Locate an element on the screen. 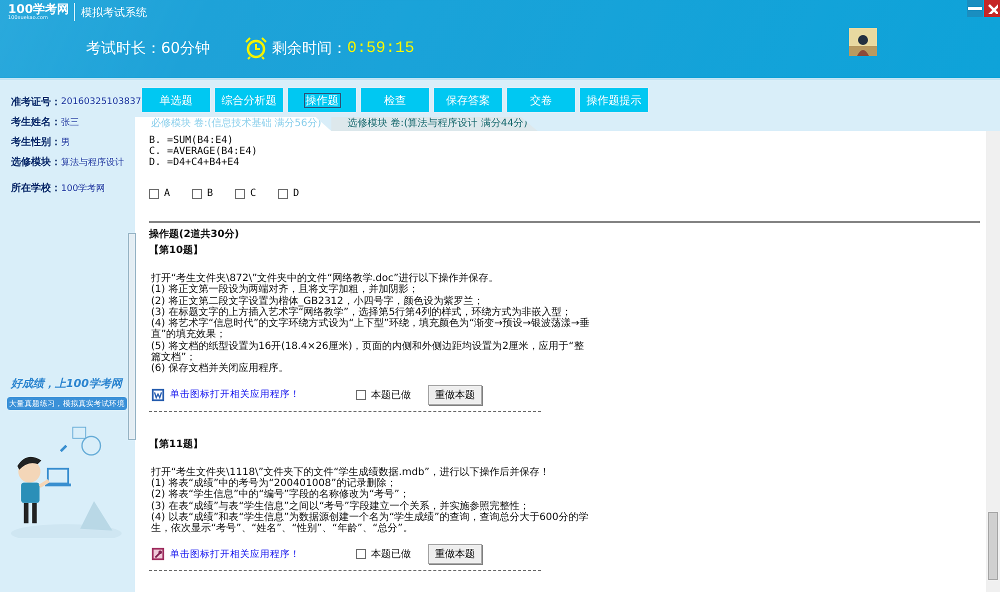 The image size is (1000, 592). option-text: D. =D4+C4+B4+E4 is located at coordinates (194, 162).